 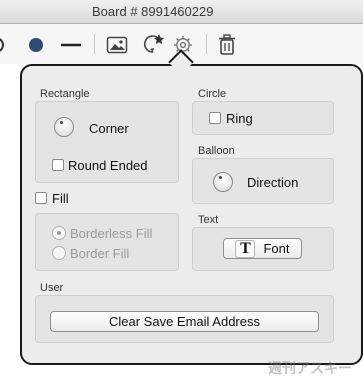 What do you see at coordinates (153, 44) in the screenshot?
I see `favorite-add-icon` at bounding box center [153, 44].